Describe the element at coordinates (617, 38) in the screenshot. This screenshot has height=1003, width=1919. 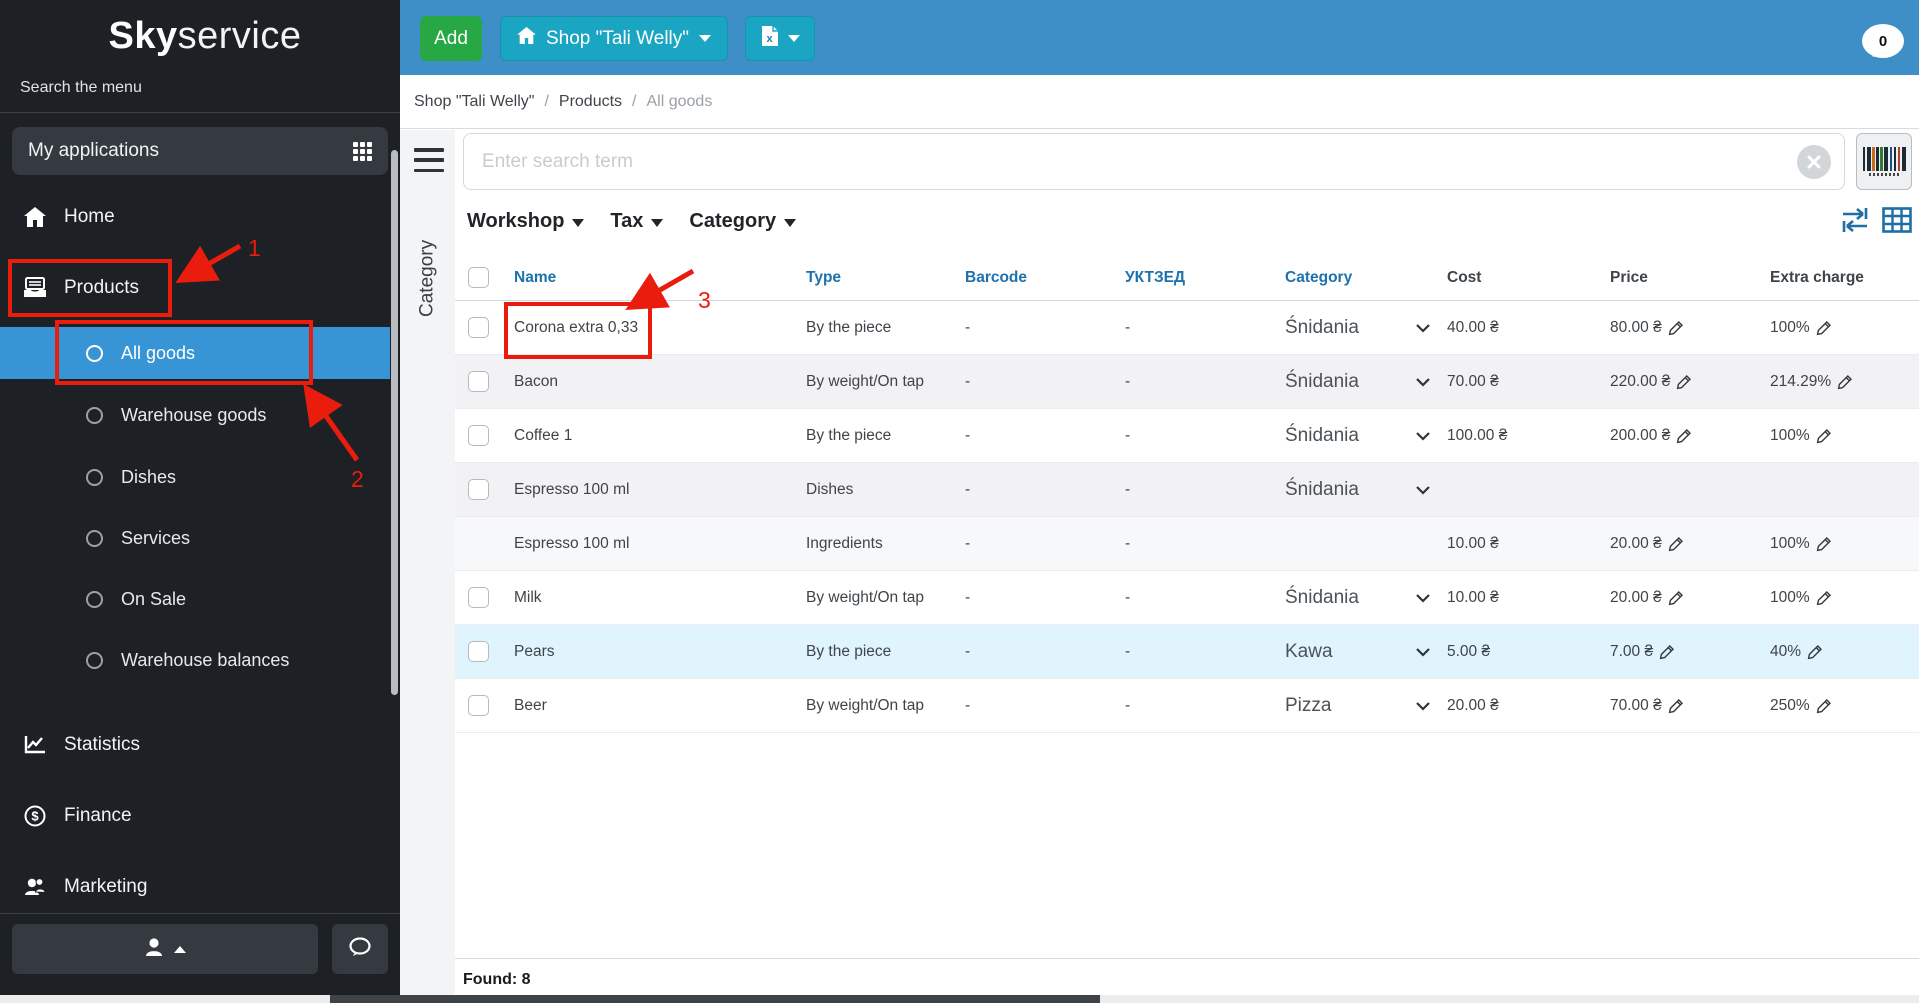
I see `shop-selector-label: Shop "Tali Welly"` at that location.